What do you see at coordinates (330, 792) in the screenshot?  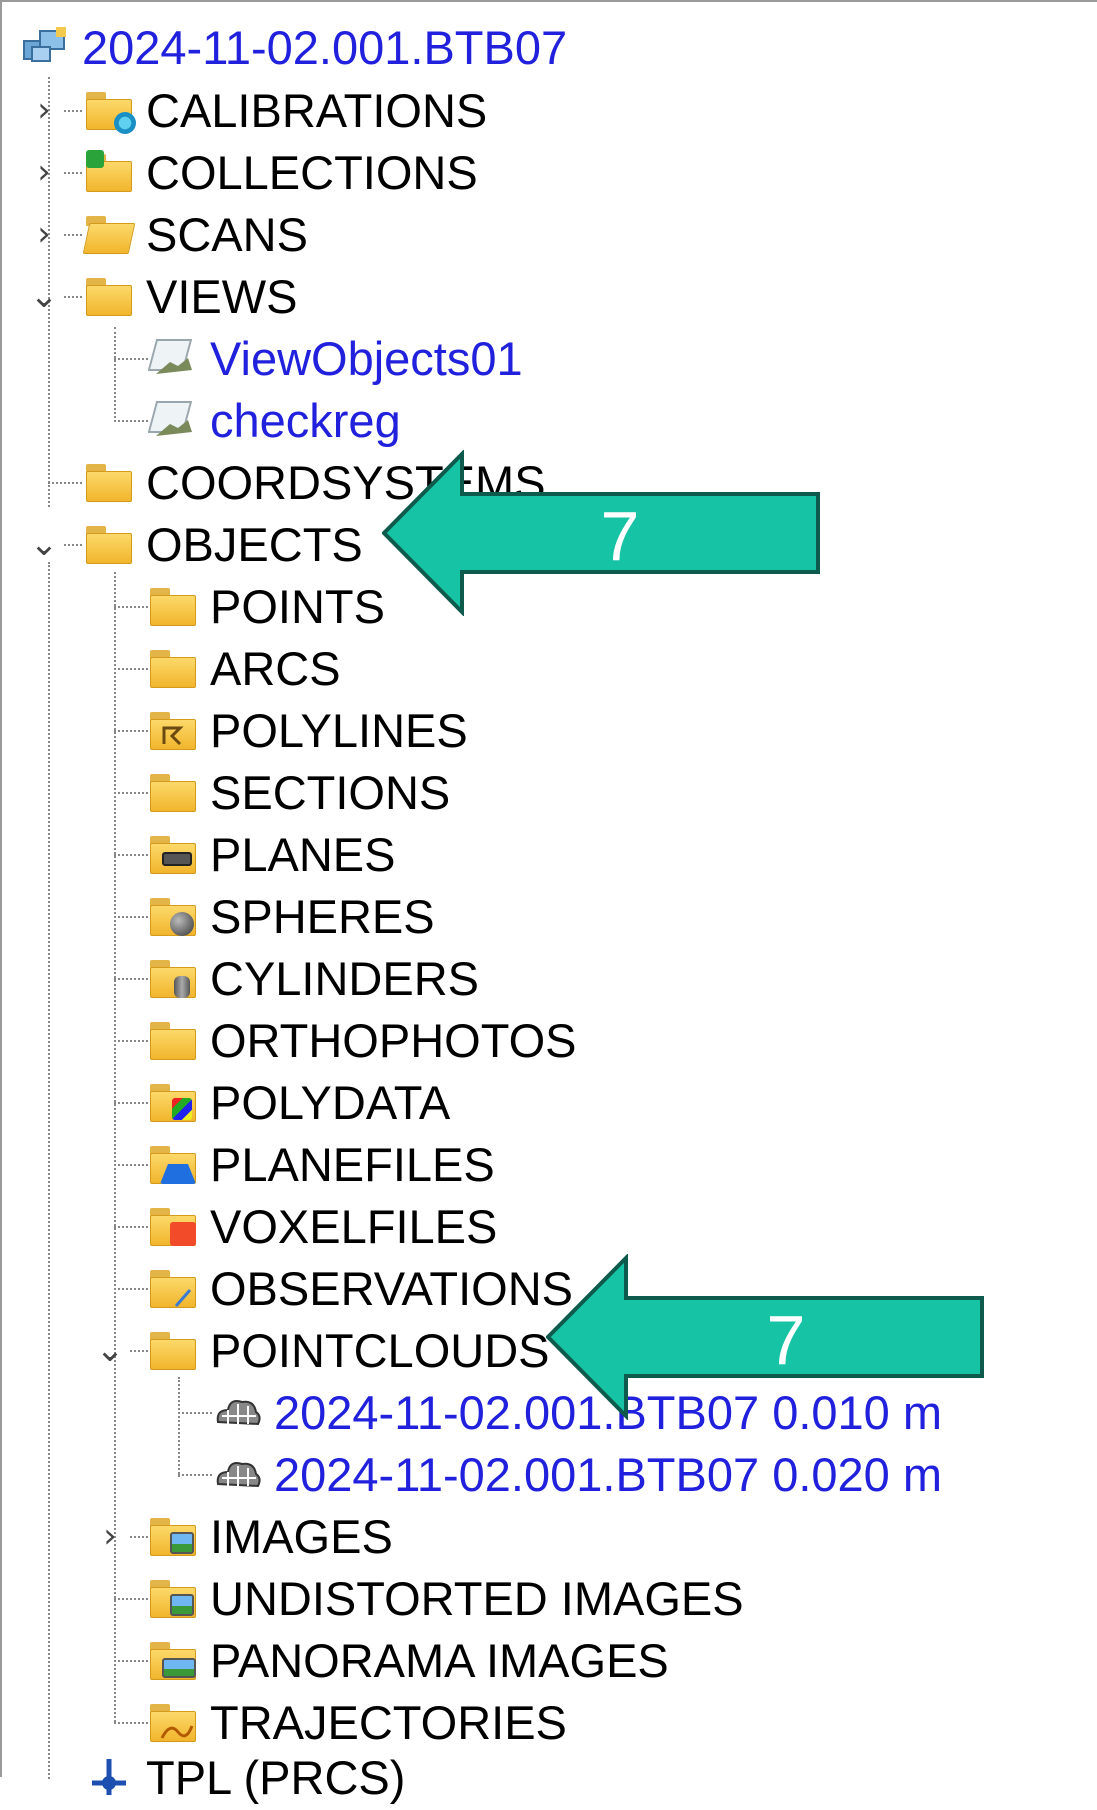 I see `tree-item-label: SECTIONS` at bounding box center [330, 792].